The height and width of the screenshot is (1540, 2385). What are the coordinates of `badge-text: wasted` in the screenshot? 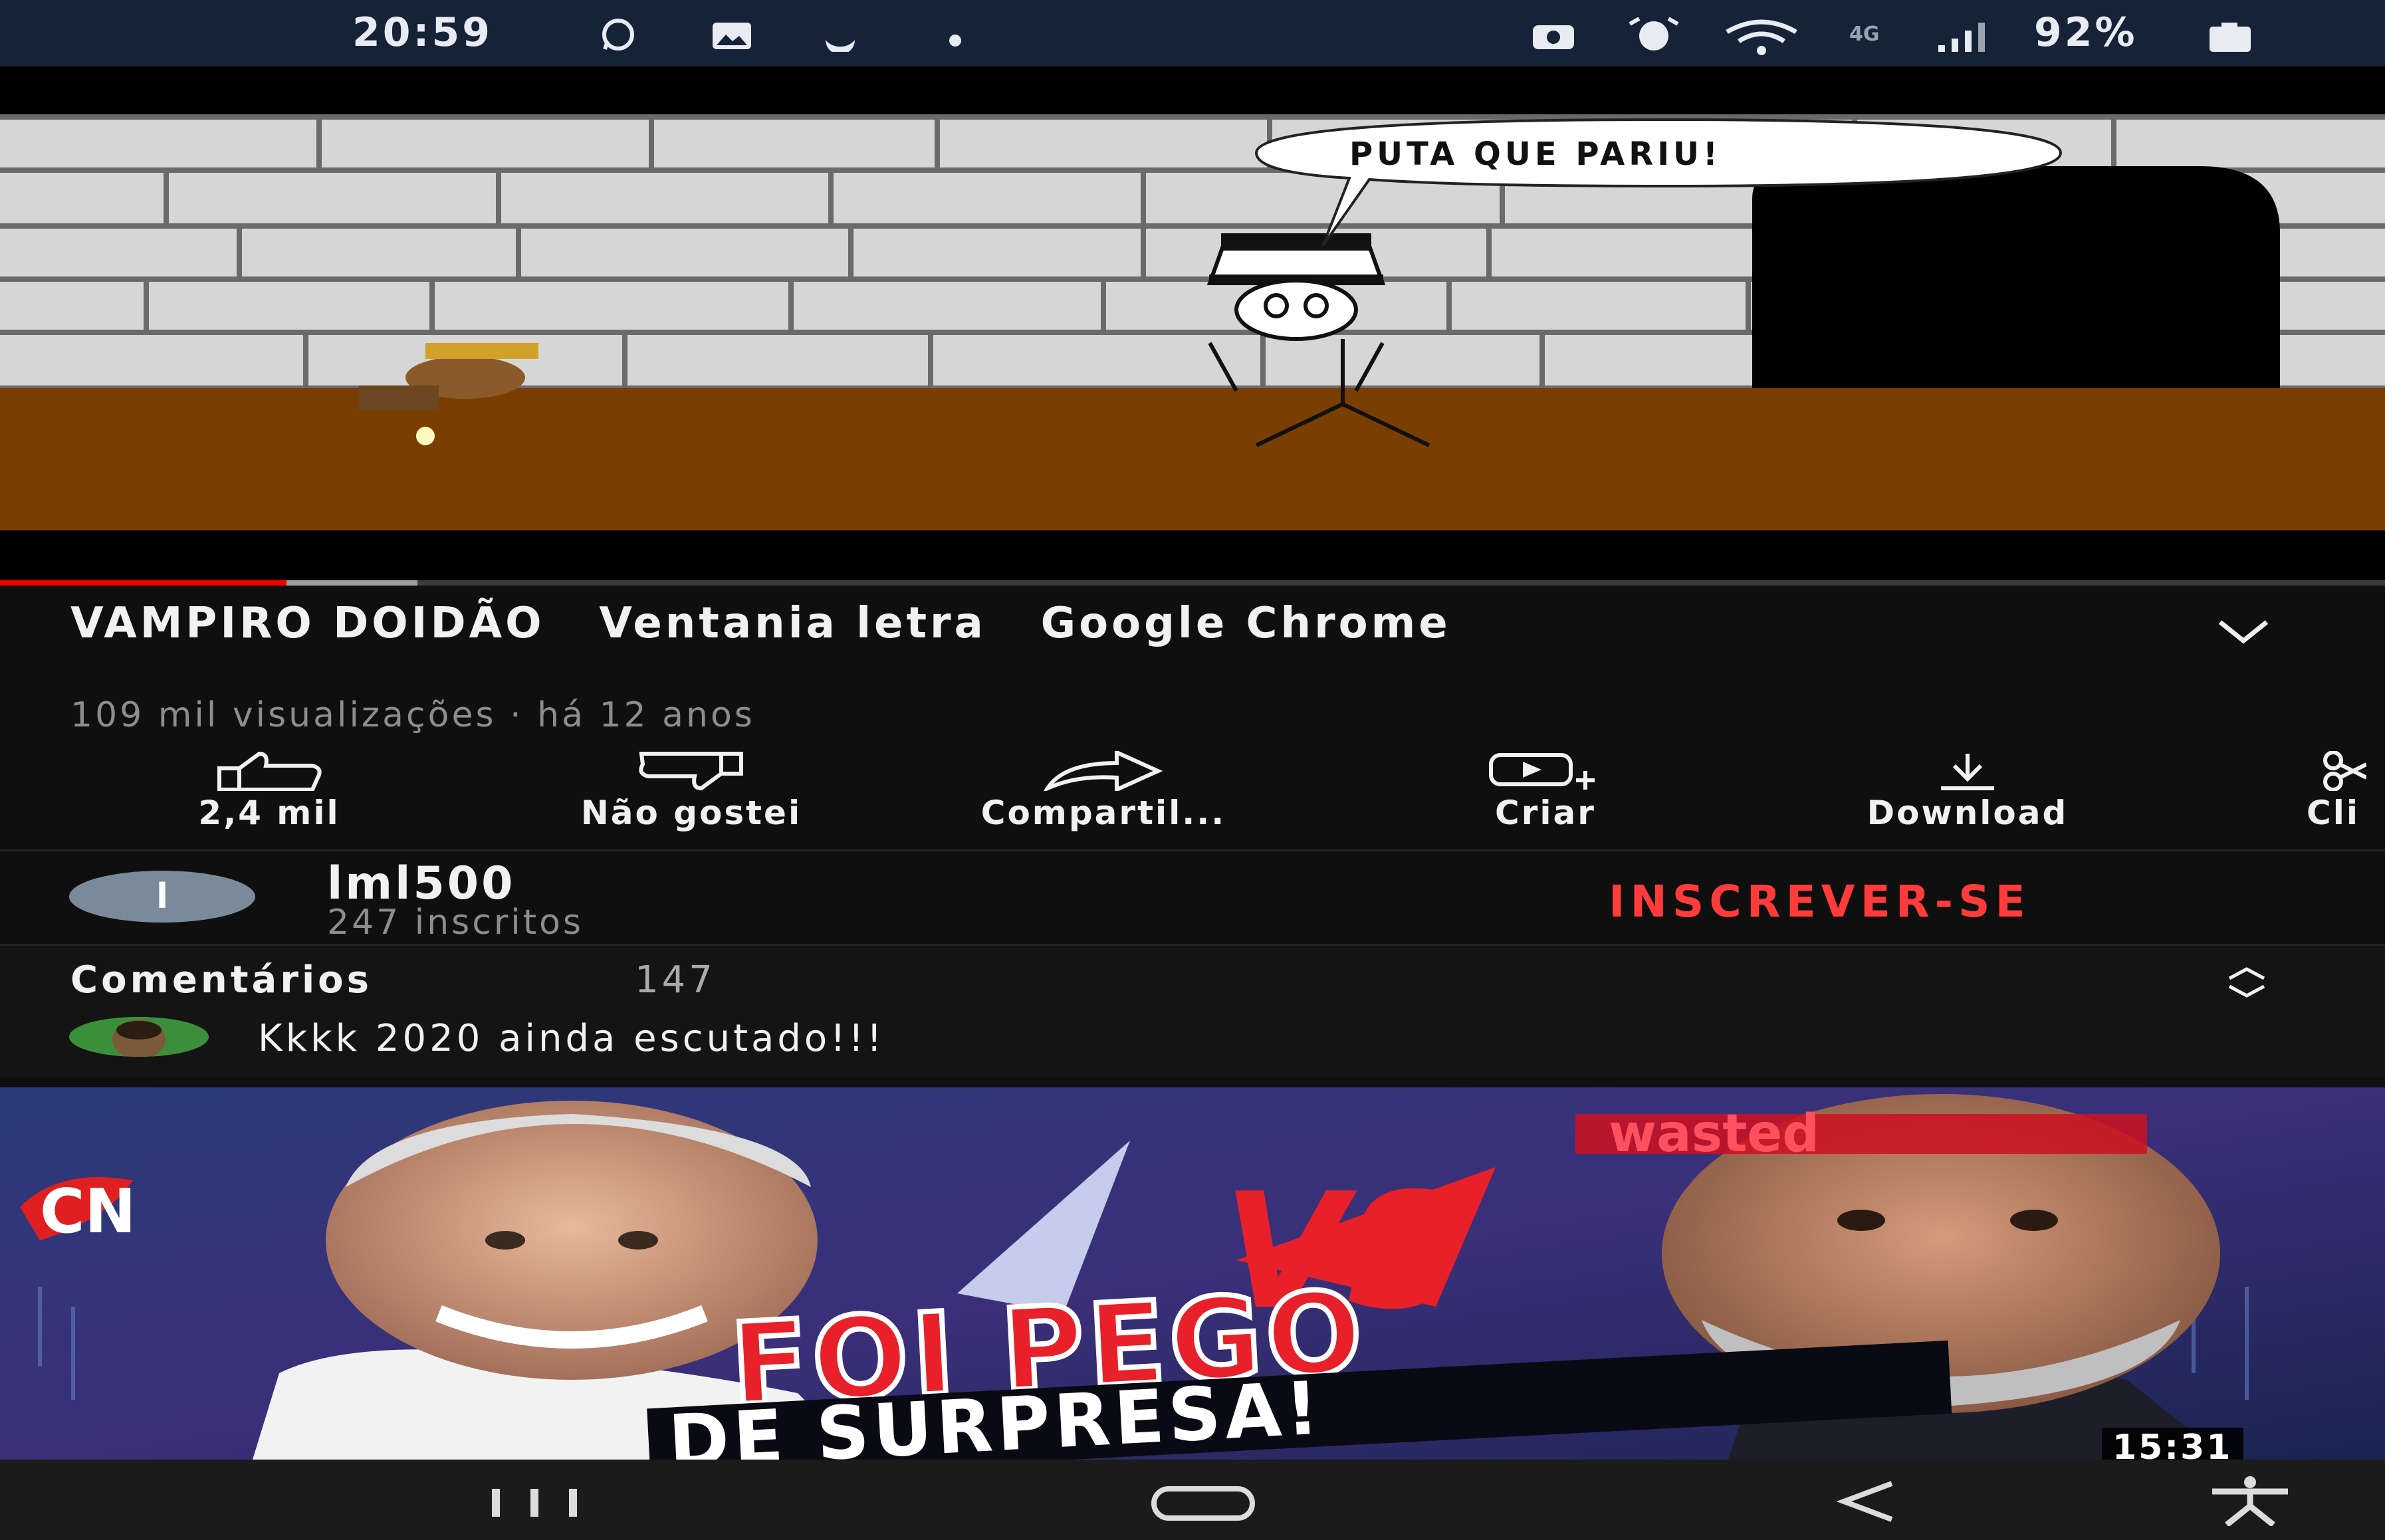 It's located at (1714, 1134).